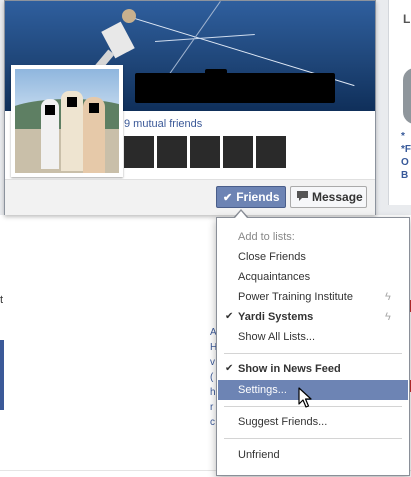  What do you see at coordinates (235, 88) in the screenshot?
I see `redacted-profile-name` at bounding box center [235, 88].